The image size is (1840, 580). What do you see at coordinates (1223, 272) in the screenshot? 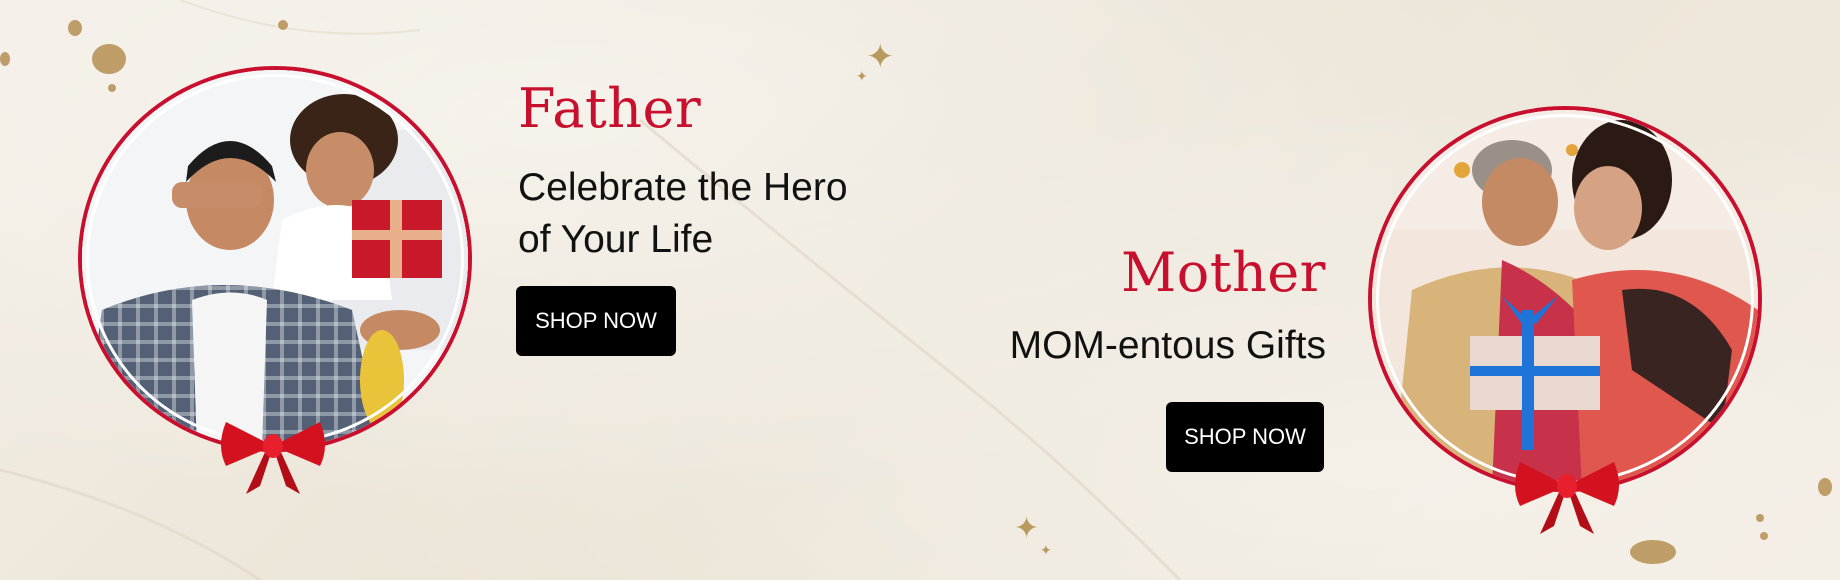
I see `mother-heading: Mother` at bounding box center [1223, 272].